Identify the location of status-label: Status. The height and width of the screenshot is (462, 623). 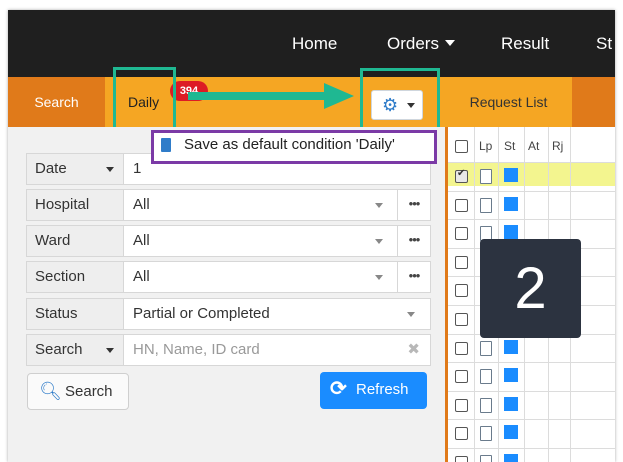
(75, 314).